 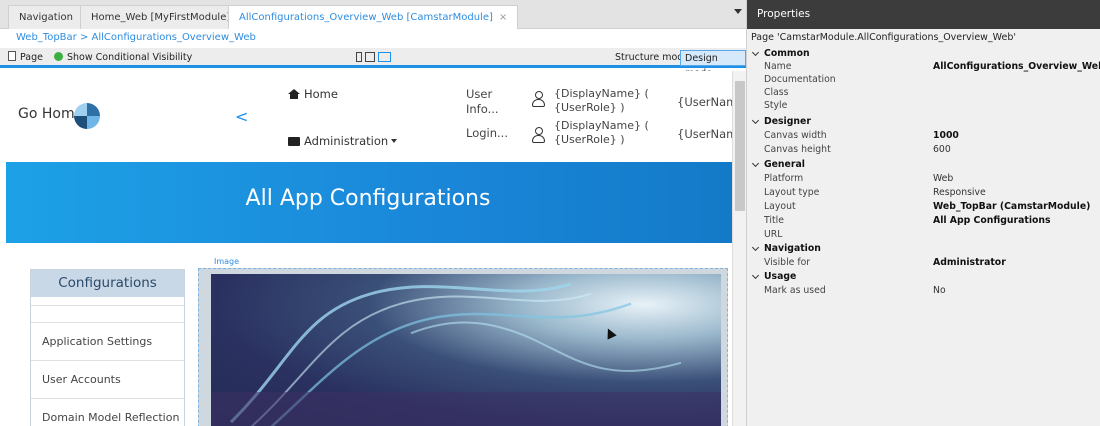 I want to click on configurations-heading: Configurations, so click(x=107, y=283).